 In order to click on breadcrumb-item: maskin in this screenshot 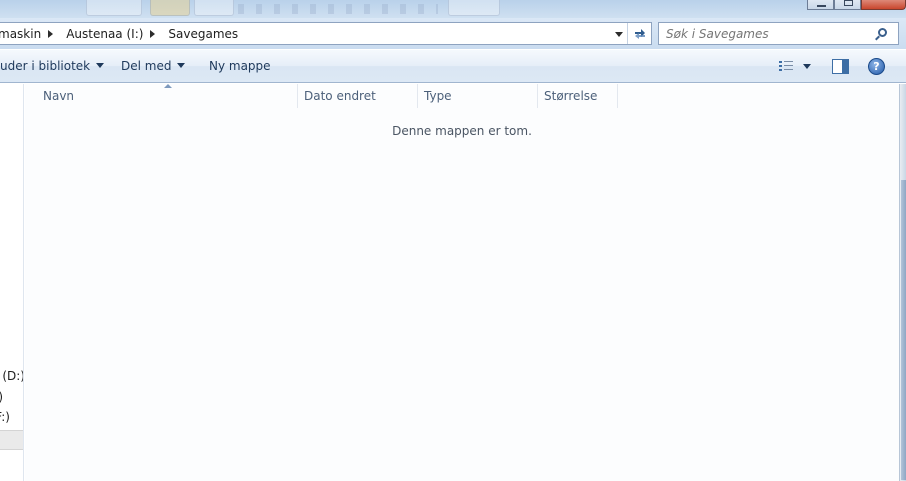, I will do `click(33, 33)`.